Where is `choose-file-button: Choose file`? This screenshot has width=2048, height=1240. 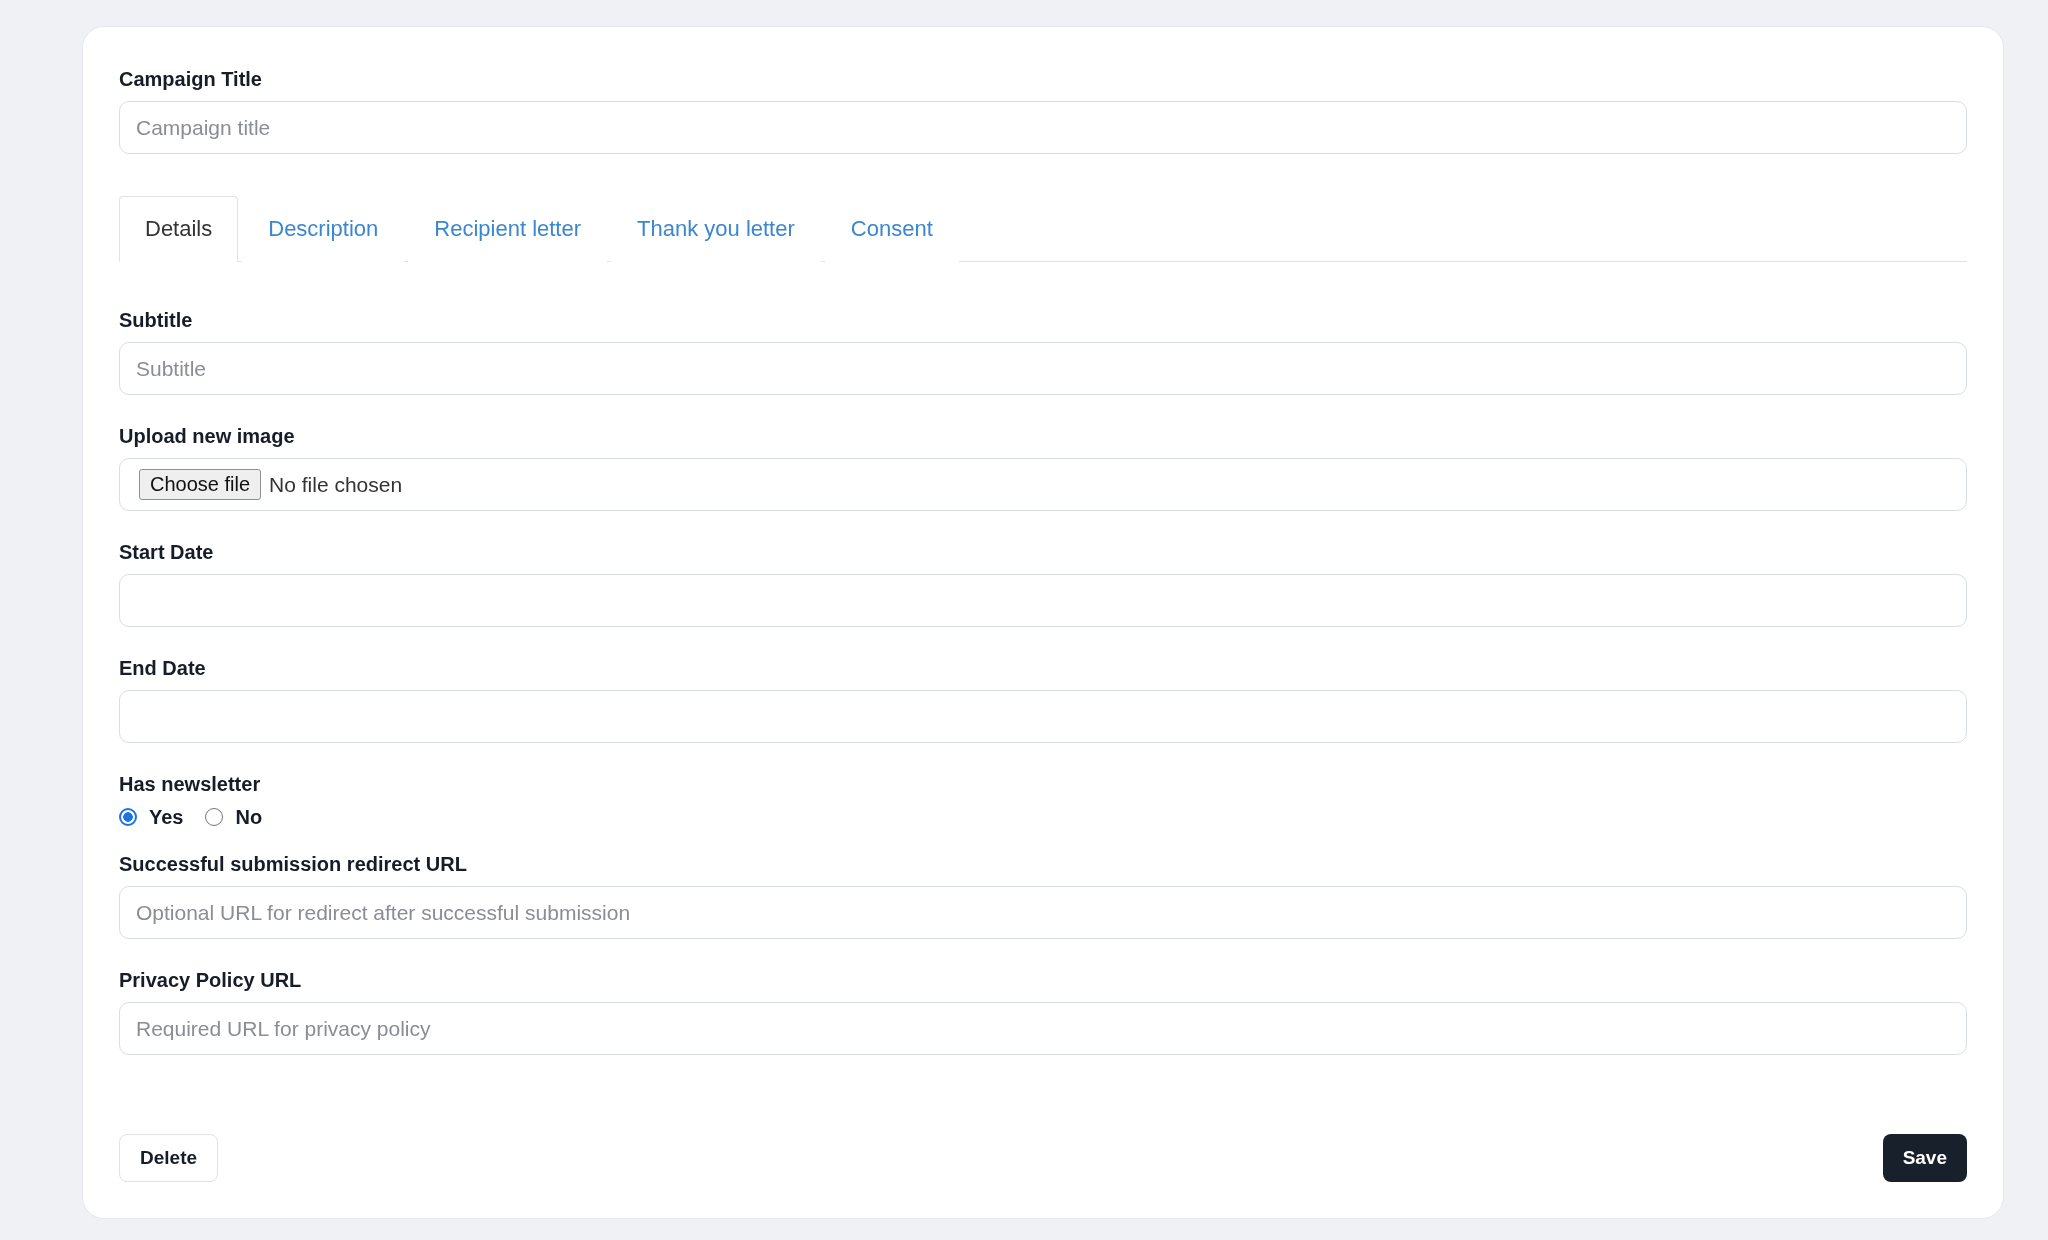 choose-file-button: Choose file is located at coordinates (200, 484).